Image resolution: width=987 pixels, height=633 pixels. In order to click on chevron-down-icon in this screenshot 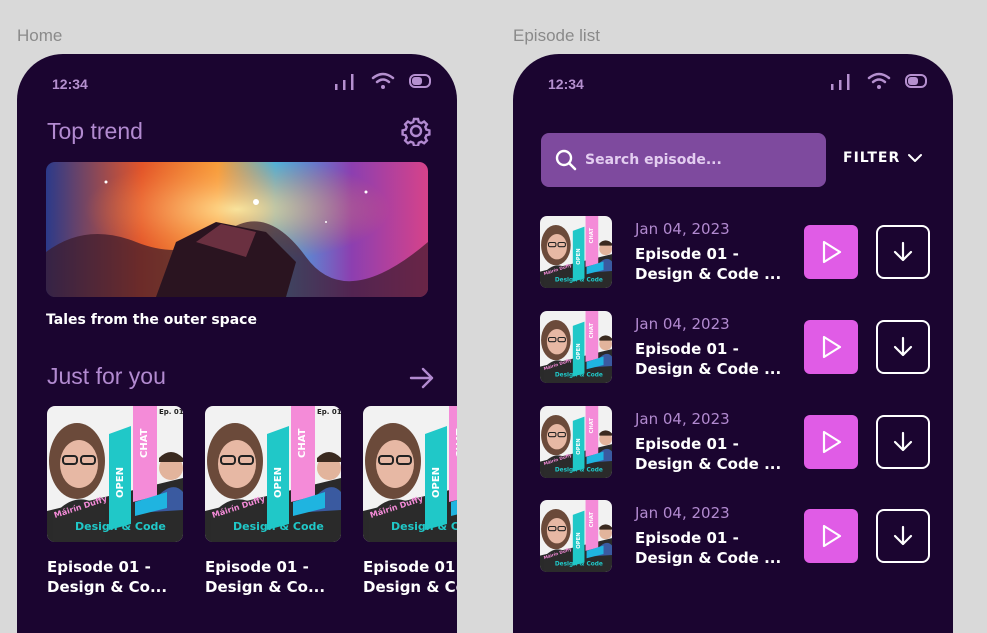, I will do `click(915, 158)`.